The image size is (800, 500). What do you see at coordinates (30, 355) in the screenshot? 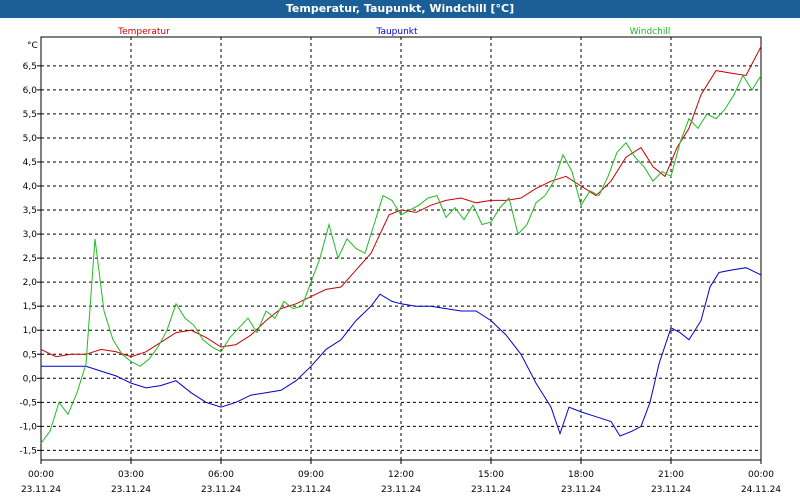
I see `y-tick-label: 0,5` at bounding box center [30, 355].